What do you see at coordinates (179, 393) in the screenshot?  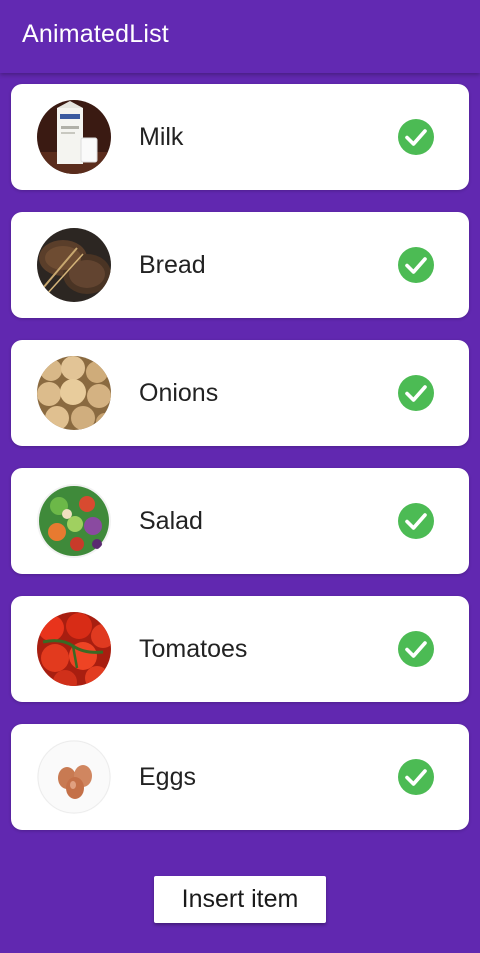 I see `item-label: Onions` at bounding box center [179, 393].